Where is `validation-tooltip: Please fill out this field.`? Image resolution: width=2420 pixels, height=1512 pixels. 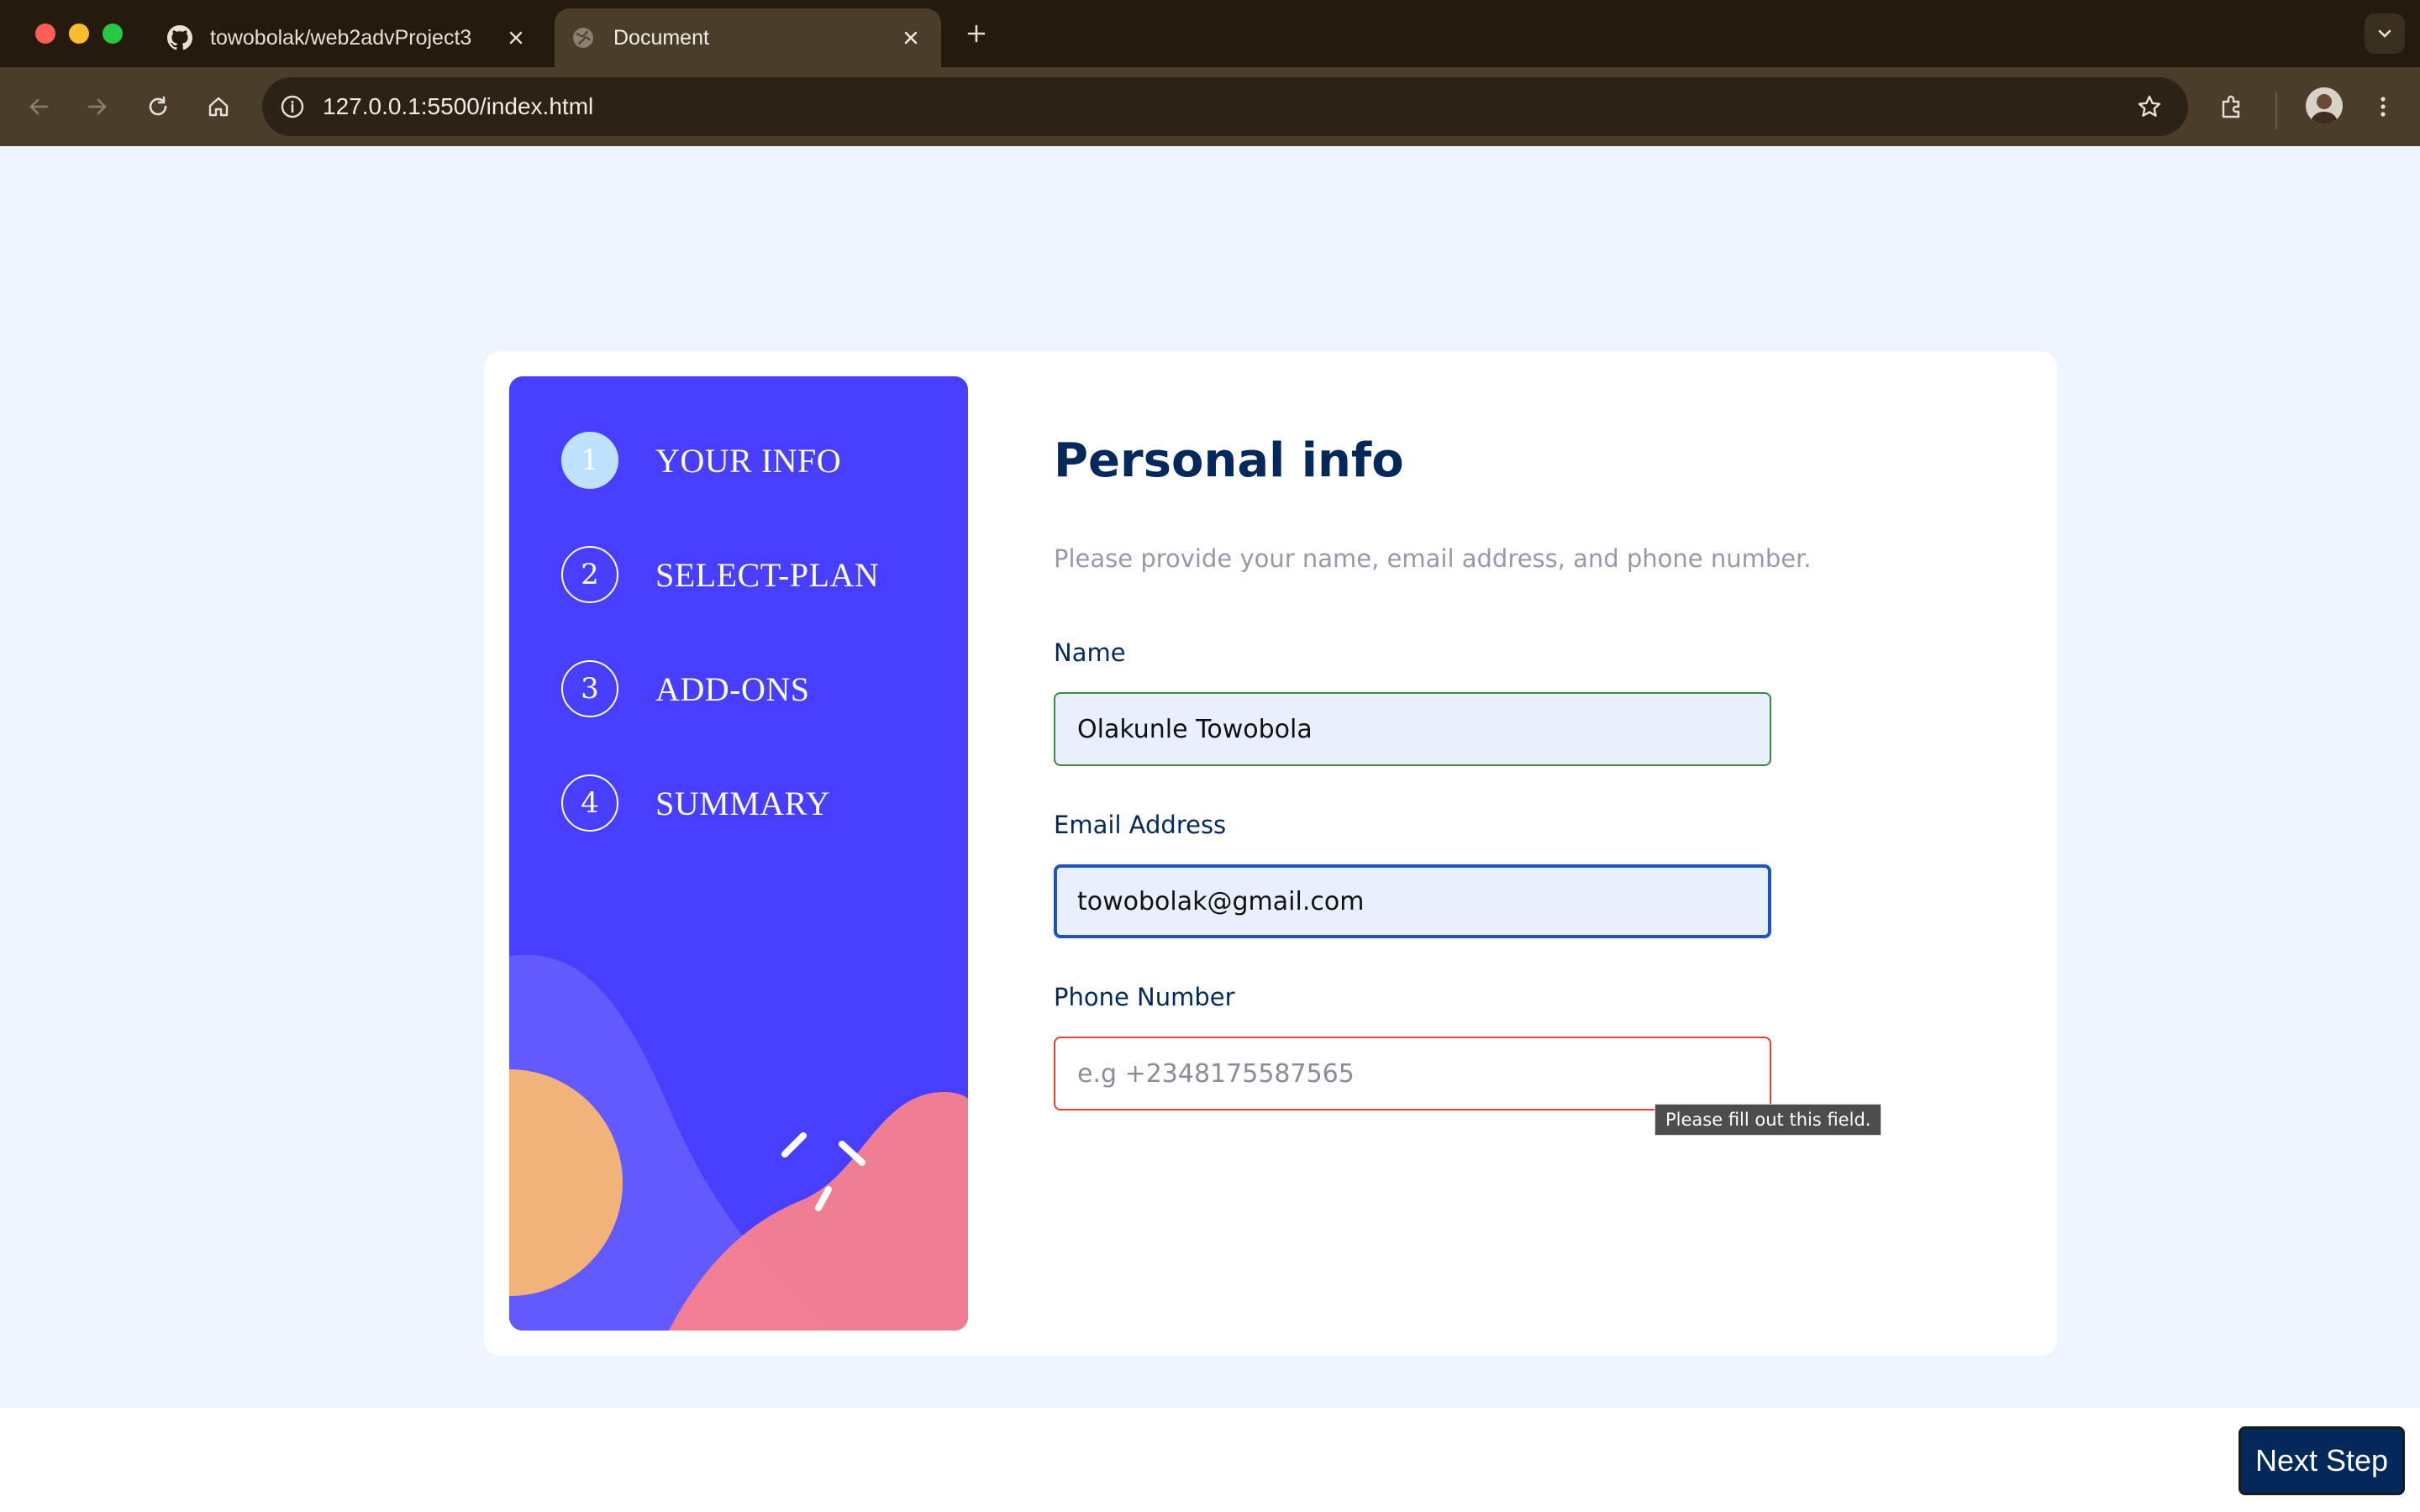
validation-tooltip: Please fill out this field. is located at coordinates (1768, 1120).